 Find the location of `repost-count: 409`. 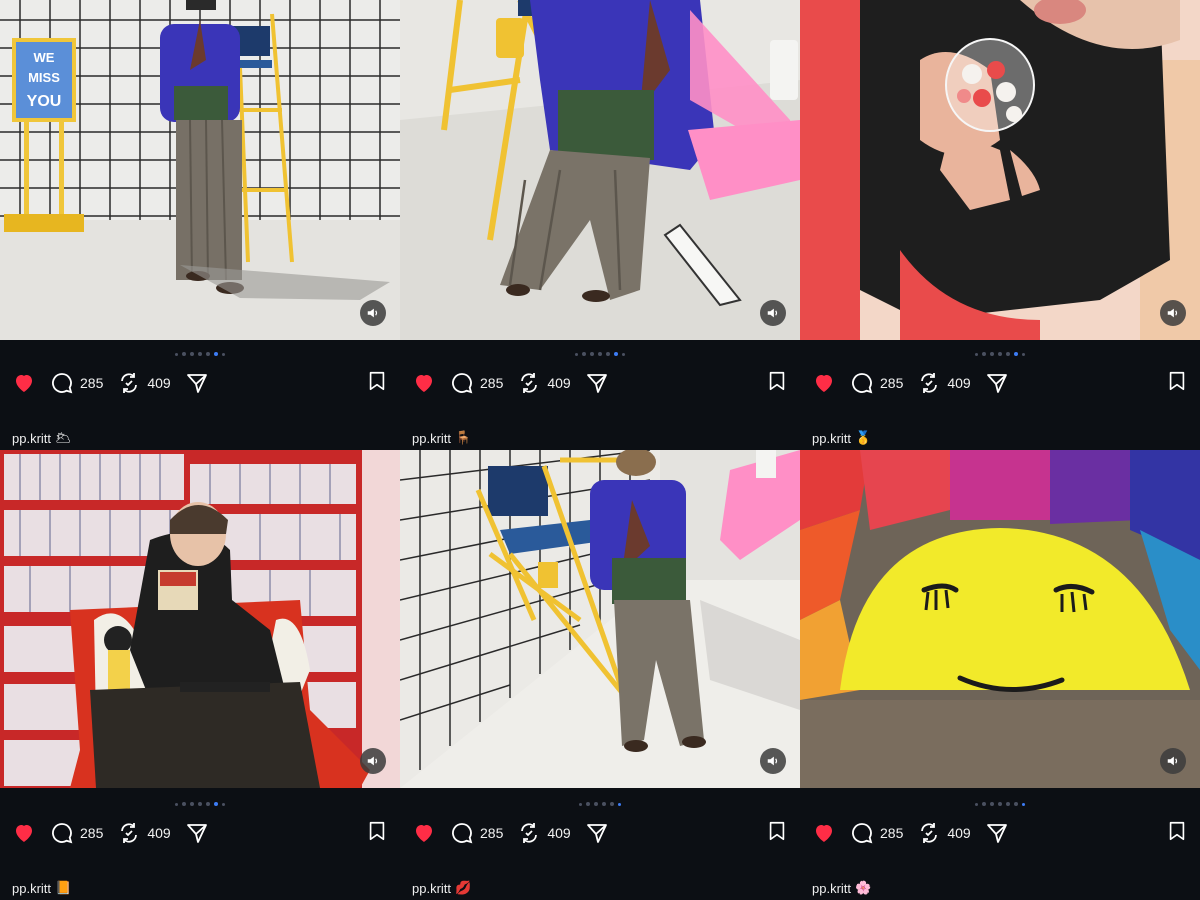

repost-count: 409 is located at coordinates (959, 383).